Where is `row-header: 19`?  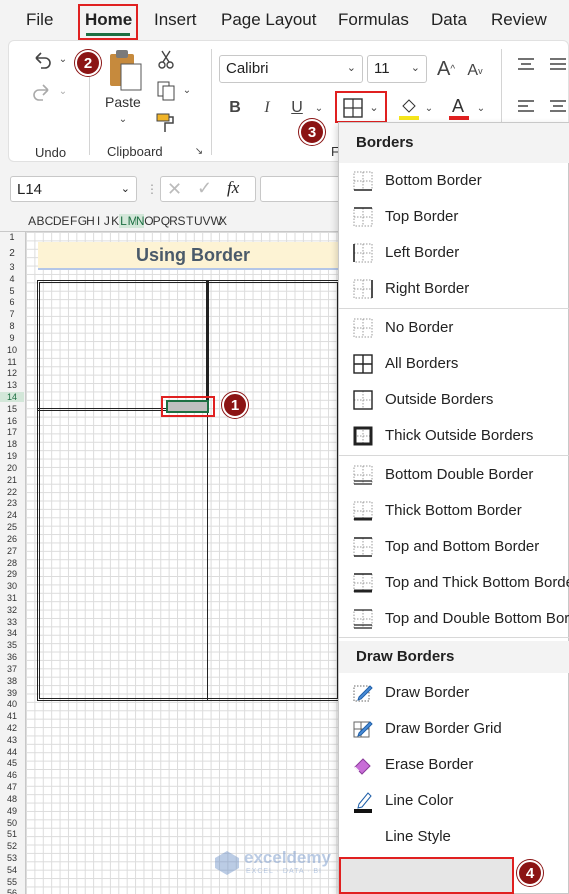
row-header: 19 is located at coordinates (12, 456).